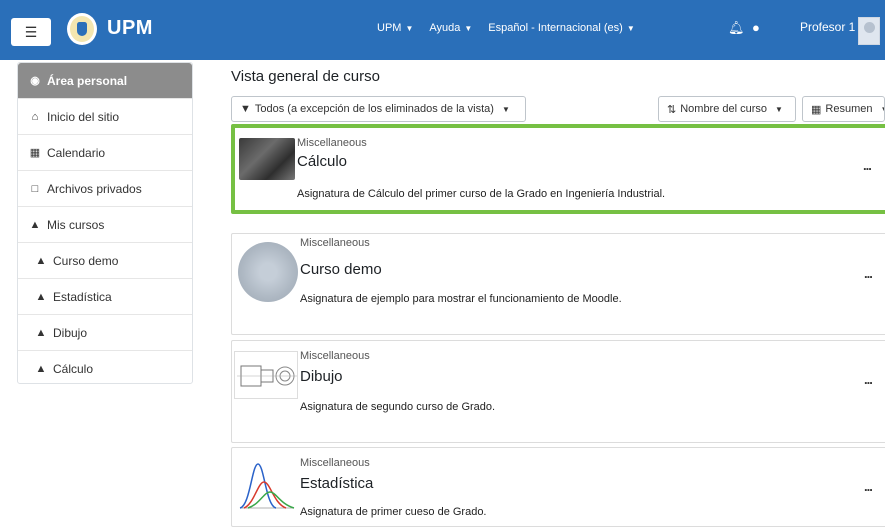  Describe the element at coordinates (105, 369) in the screenshot. I see `sidebar-item-calculo: ▲ Cálculo` at that location.